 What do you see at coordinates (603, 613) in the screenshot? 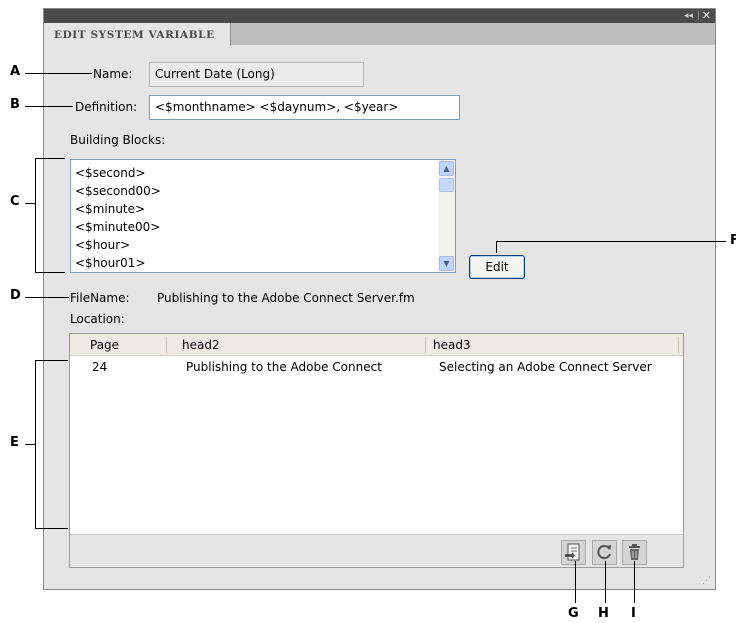
I see `callout-h: H` at bounding box center [603, 613].